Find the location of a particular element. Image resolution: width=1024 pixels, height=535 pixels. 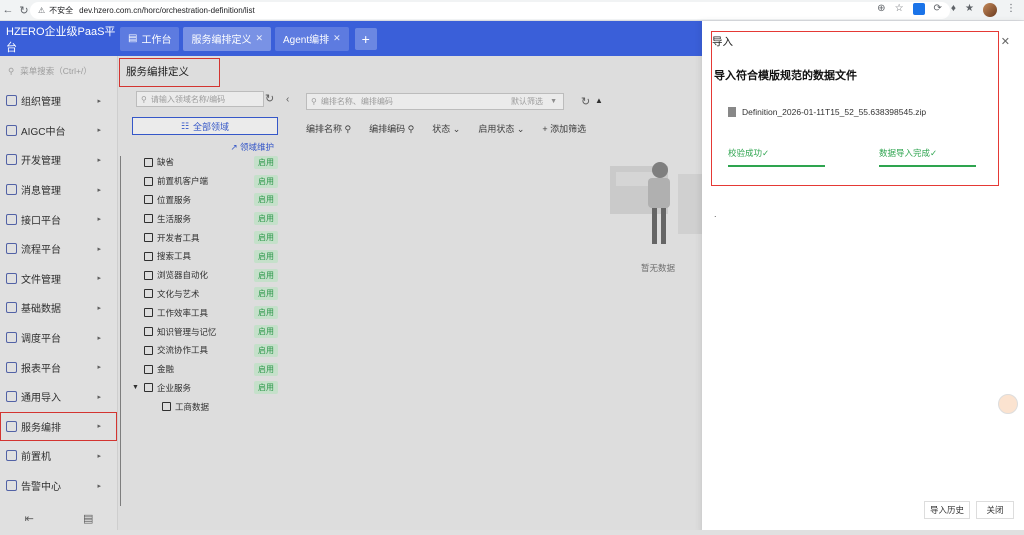

tab-agent-orchestration: Agent编排 ✕ is located at coordinates (312, 38).